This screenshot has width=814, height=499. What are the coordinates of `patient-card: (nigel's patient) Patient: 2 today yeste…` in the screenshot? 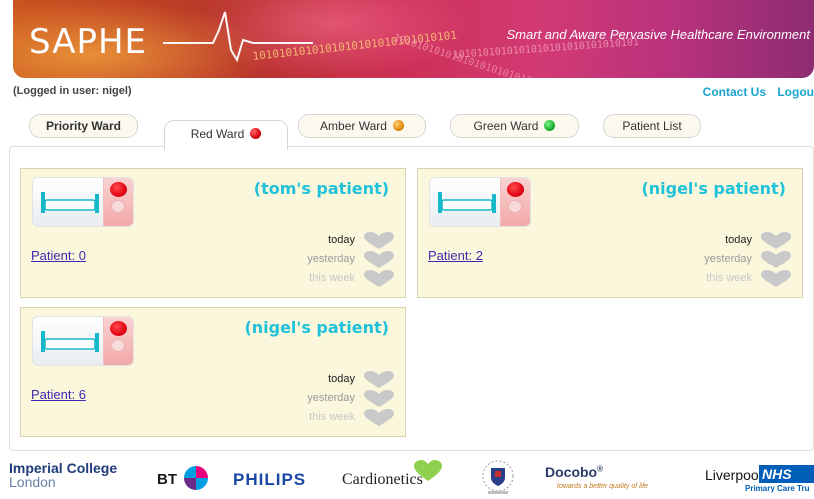 It's located at (610, 233).